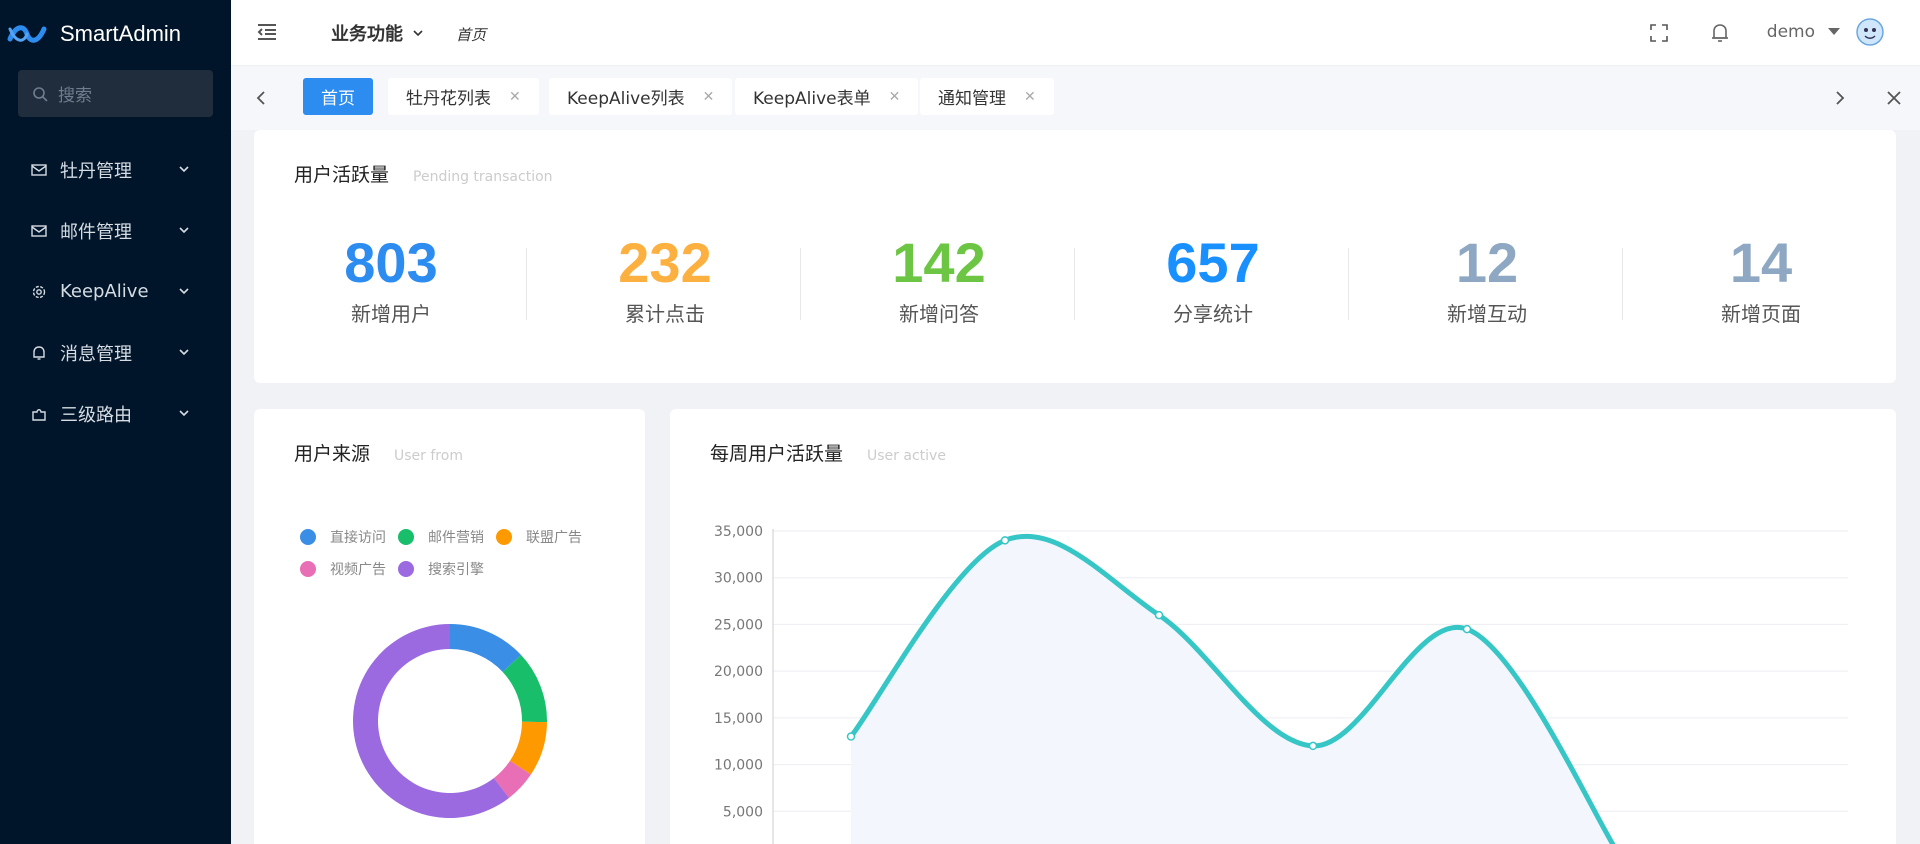  I want to click on business-menu-label: 业务功能, so click(367, 34).